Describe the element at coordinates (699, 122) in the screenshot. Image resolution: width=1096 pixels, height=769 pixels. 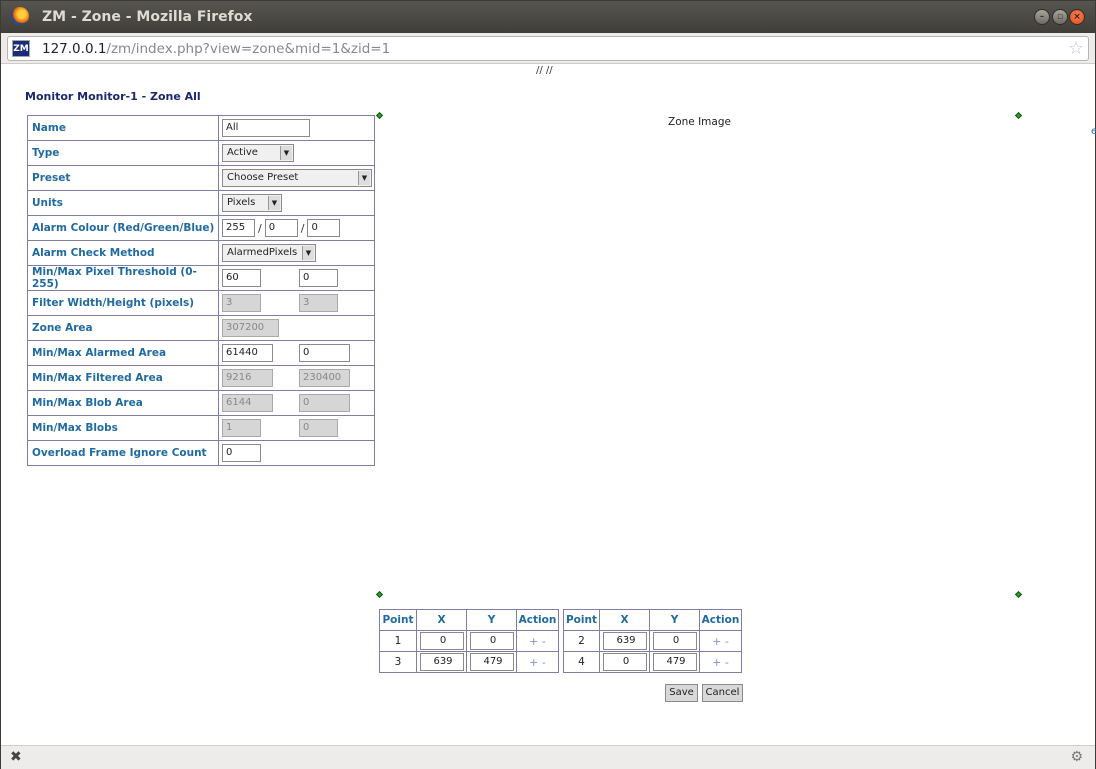
I see `zone-image-caption: Zone Image` at that location.